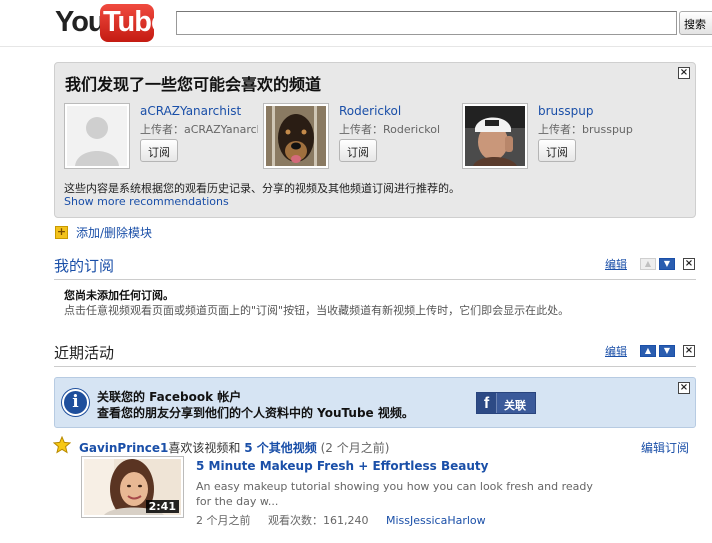  What do you see at coordinates (390, 129) in the screenshot?
I see `channel-uploader: 上传者：Roderickol` at bounding box center [390, 129].